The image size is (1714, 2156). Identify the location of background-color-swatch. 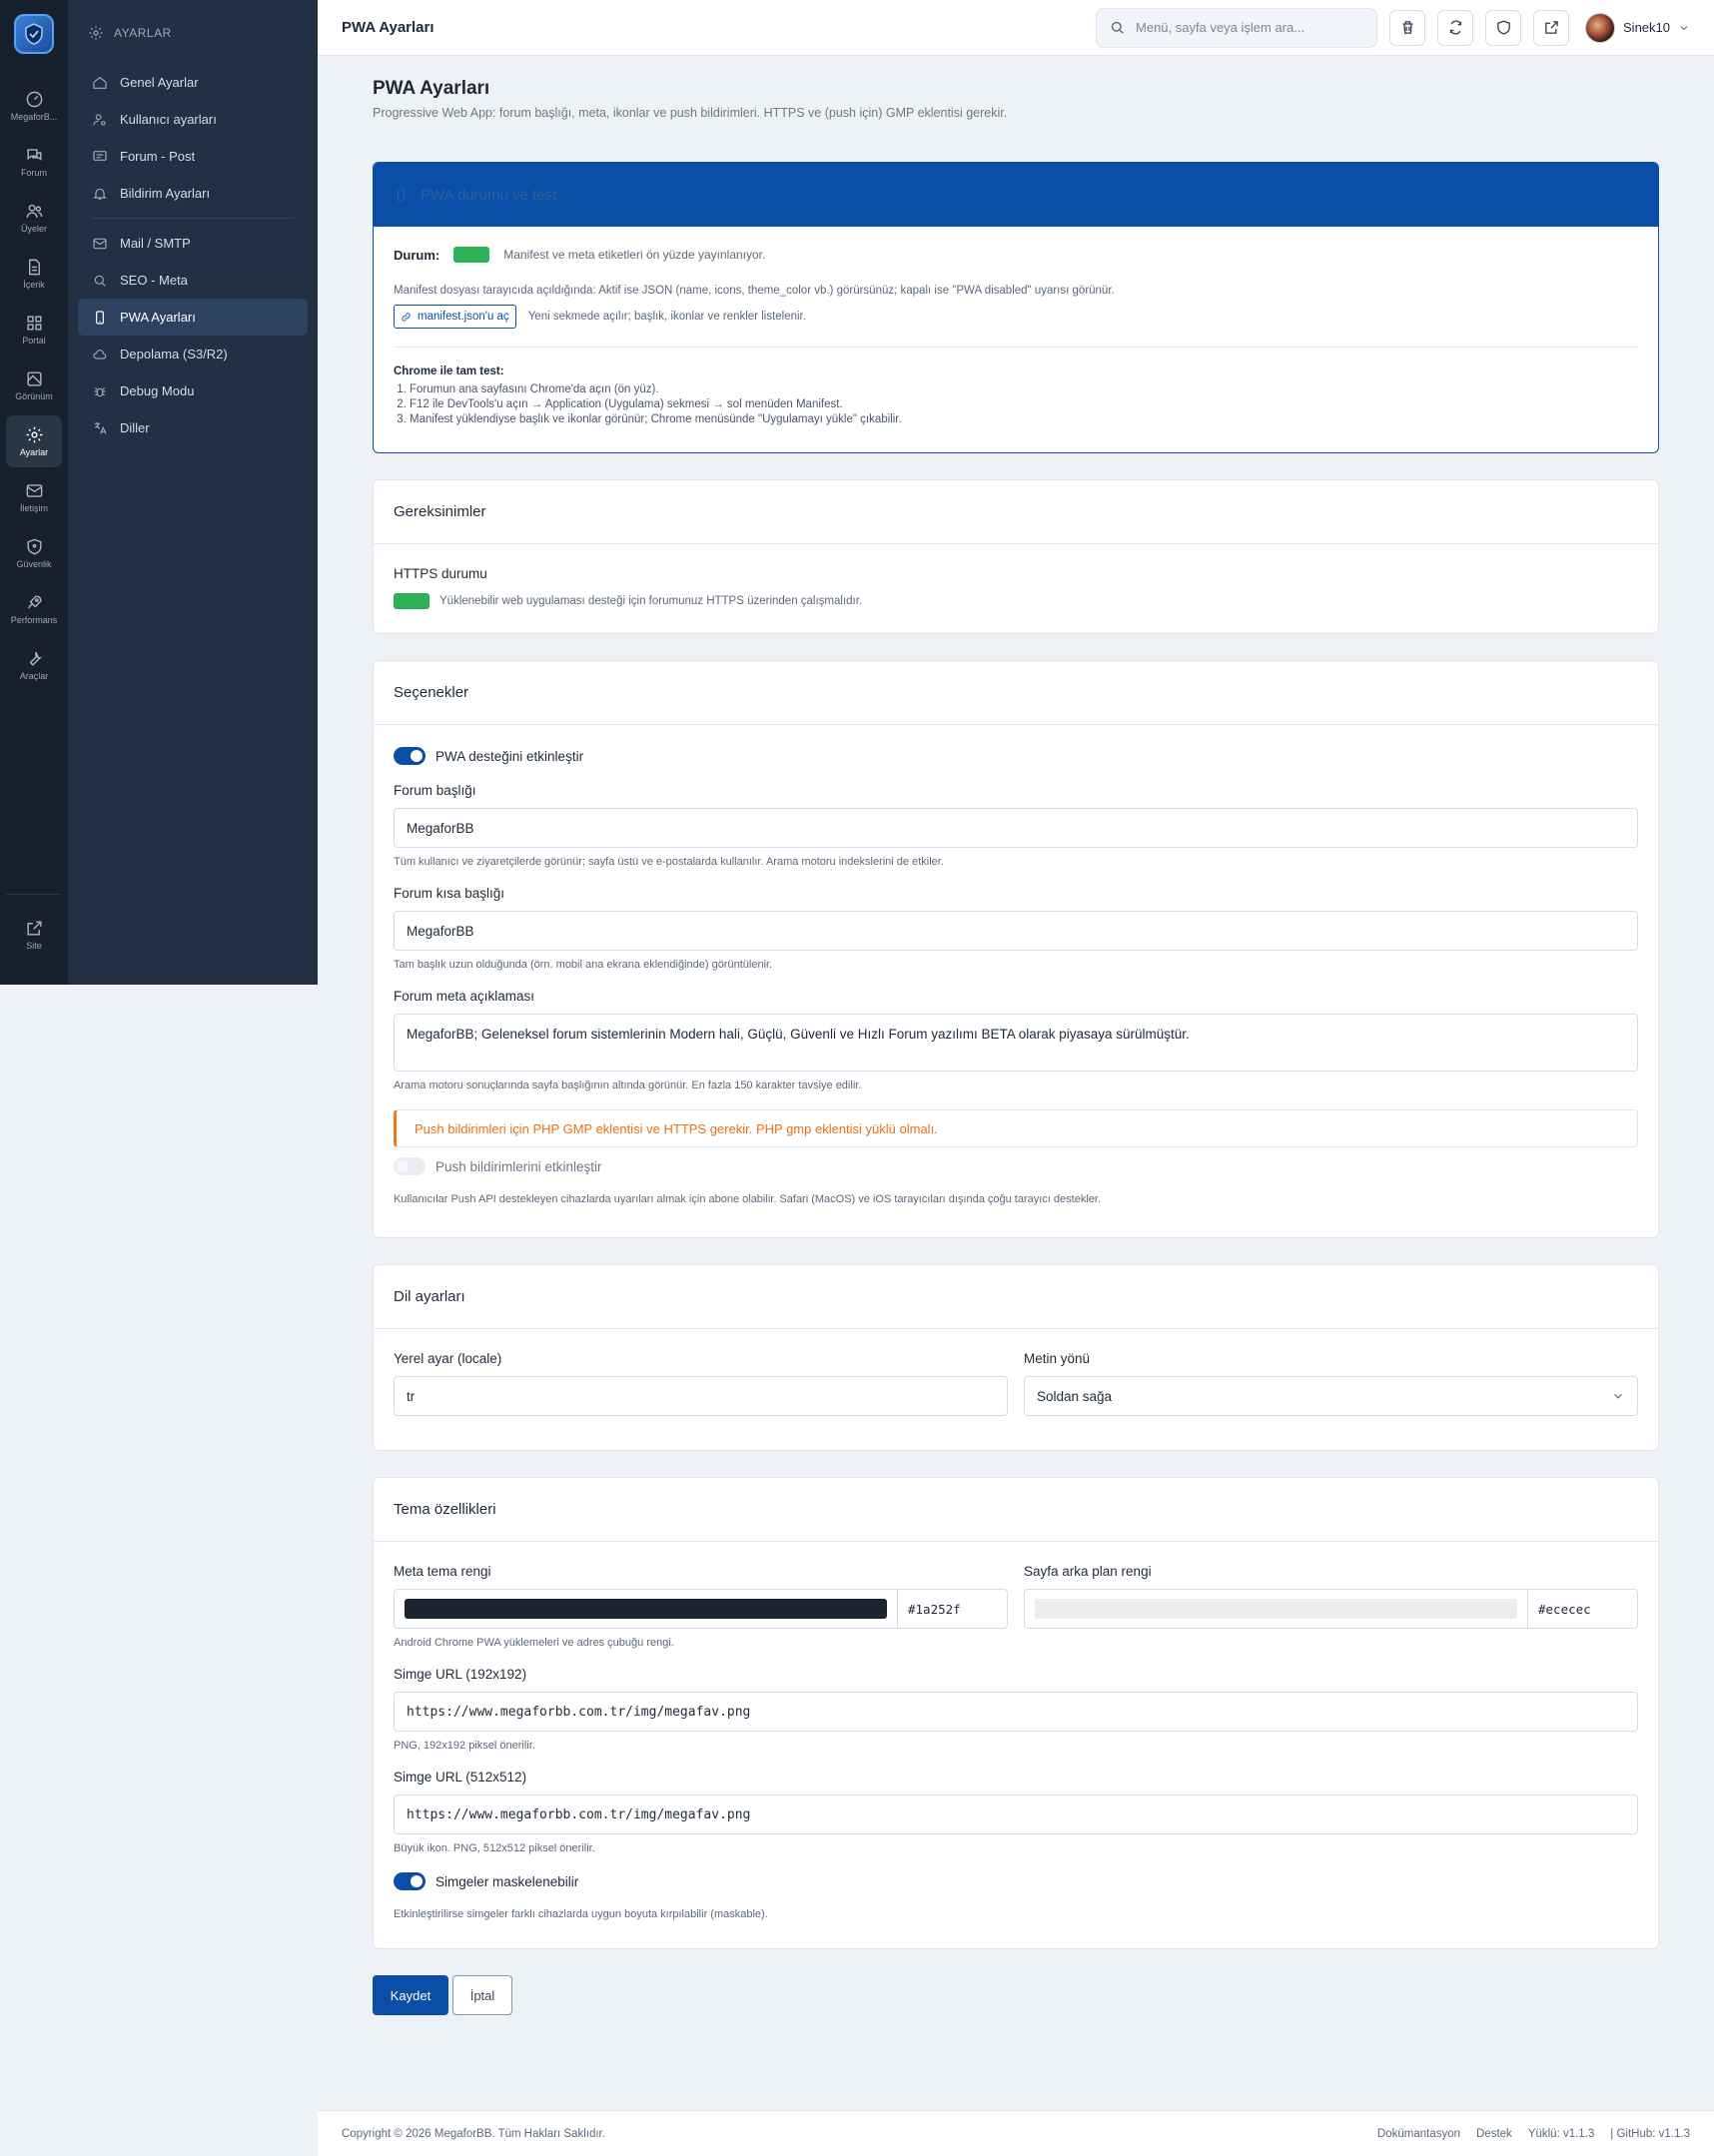
(1276, 1609).